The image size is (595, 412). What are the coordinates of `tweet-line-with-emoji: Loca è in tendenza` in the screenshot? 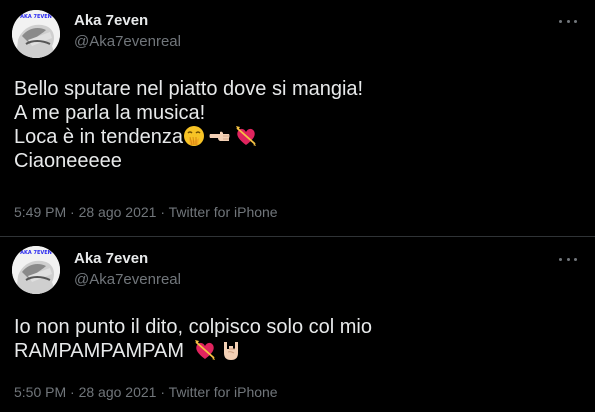 It's located at (299, 137).